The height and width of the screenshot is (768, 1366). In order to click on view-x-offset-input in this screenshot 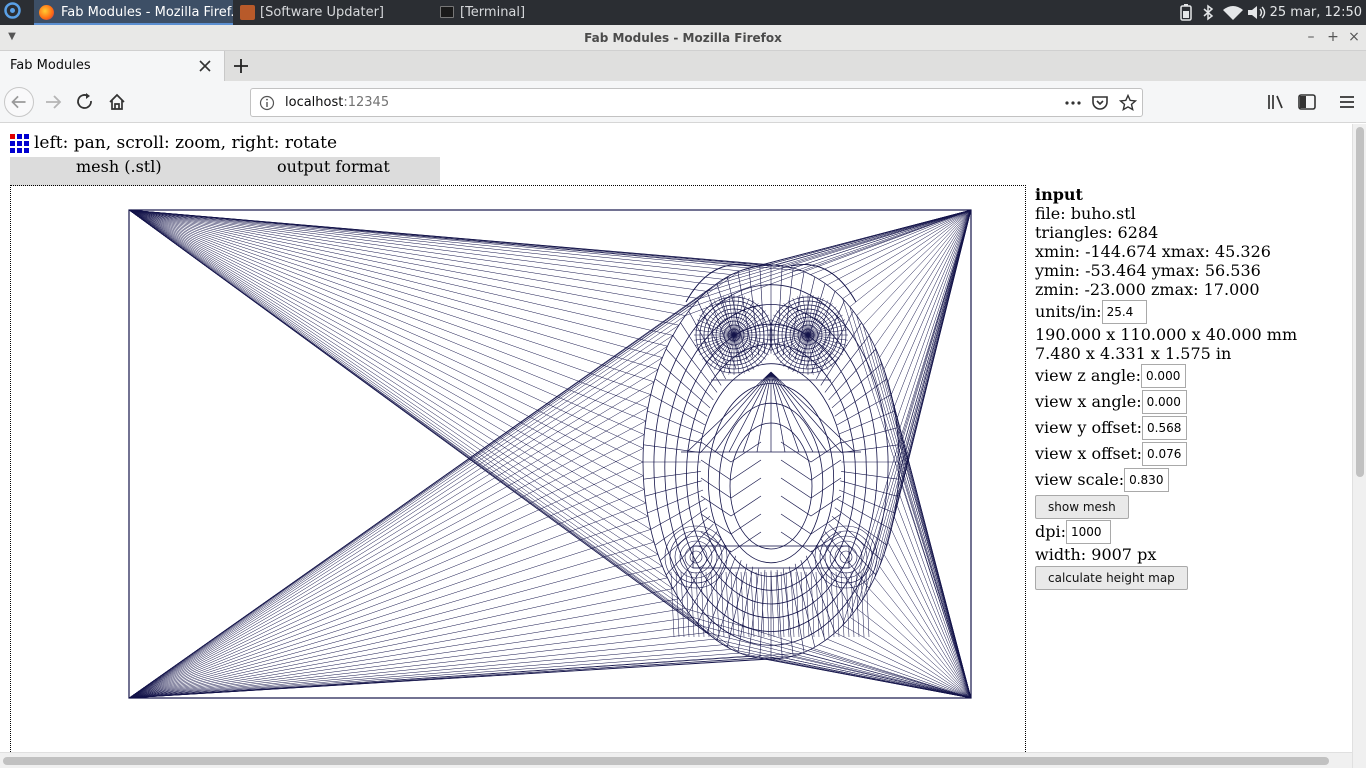, I will do `click(1165, 454)`.